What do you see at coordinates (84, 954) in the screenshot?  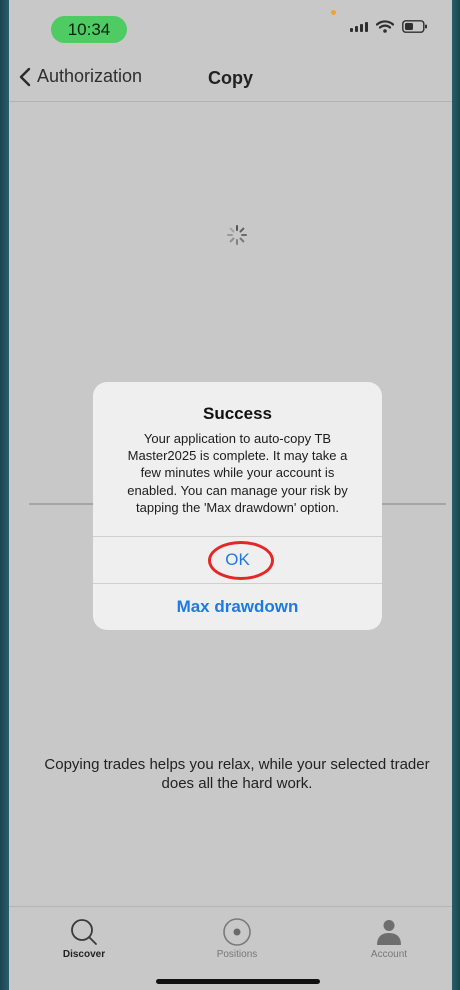 I see `tab-label: Discover` at bounding box center [84, 954].